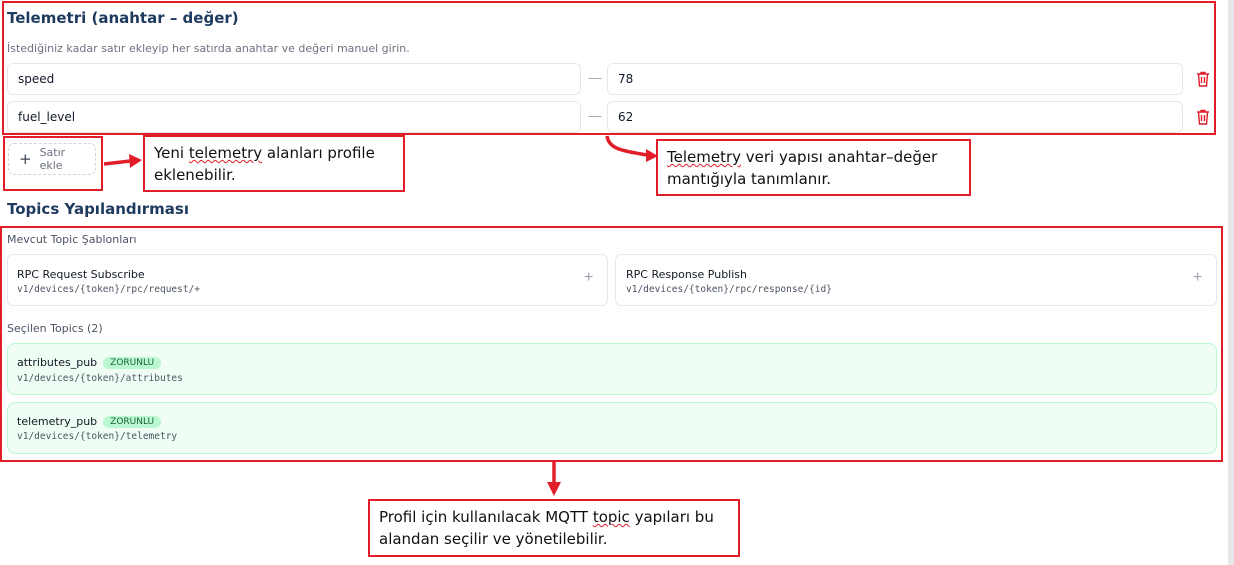  I want to click on arrow-add-row, so click(117, 162).